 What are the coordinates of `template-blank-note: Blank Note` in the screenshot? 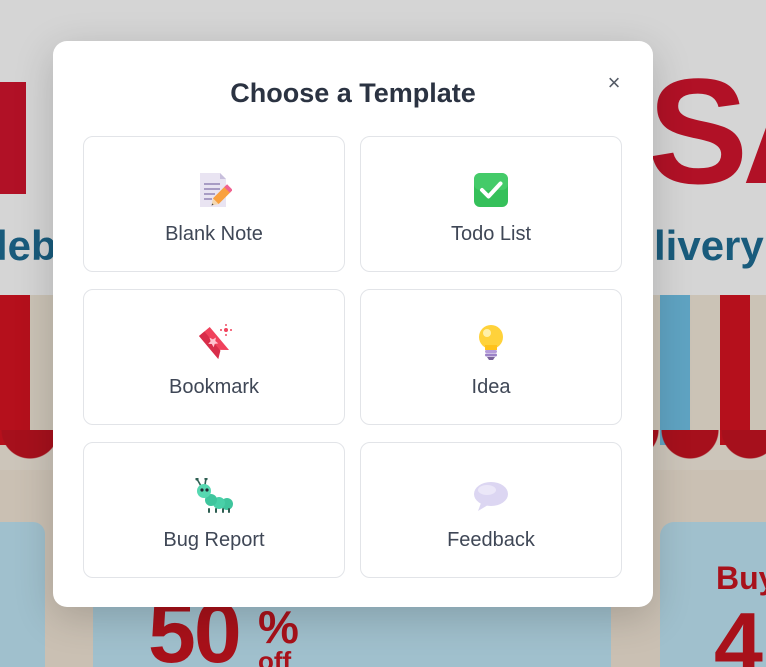 It's located at (214, 204).